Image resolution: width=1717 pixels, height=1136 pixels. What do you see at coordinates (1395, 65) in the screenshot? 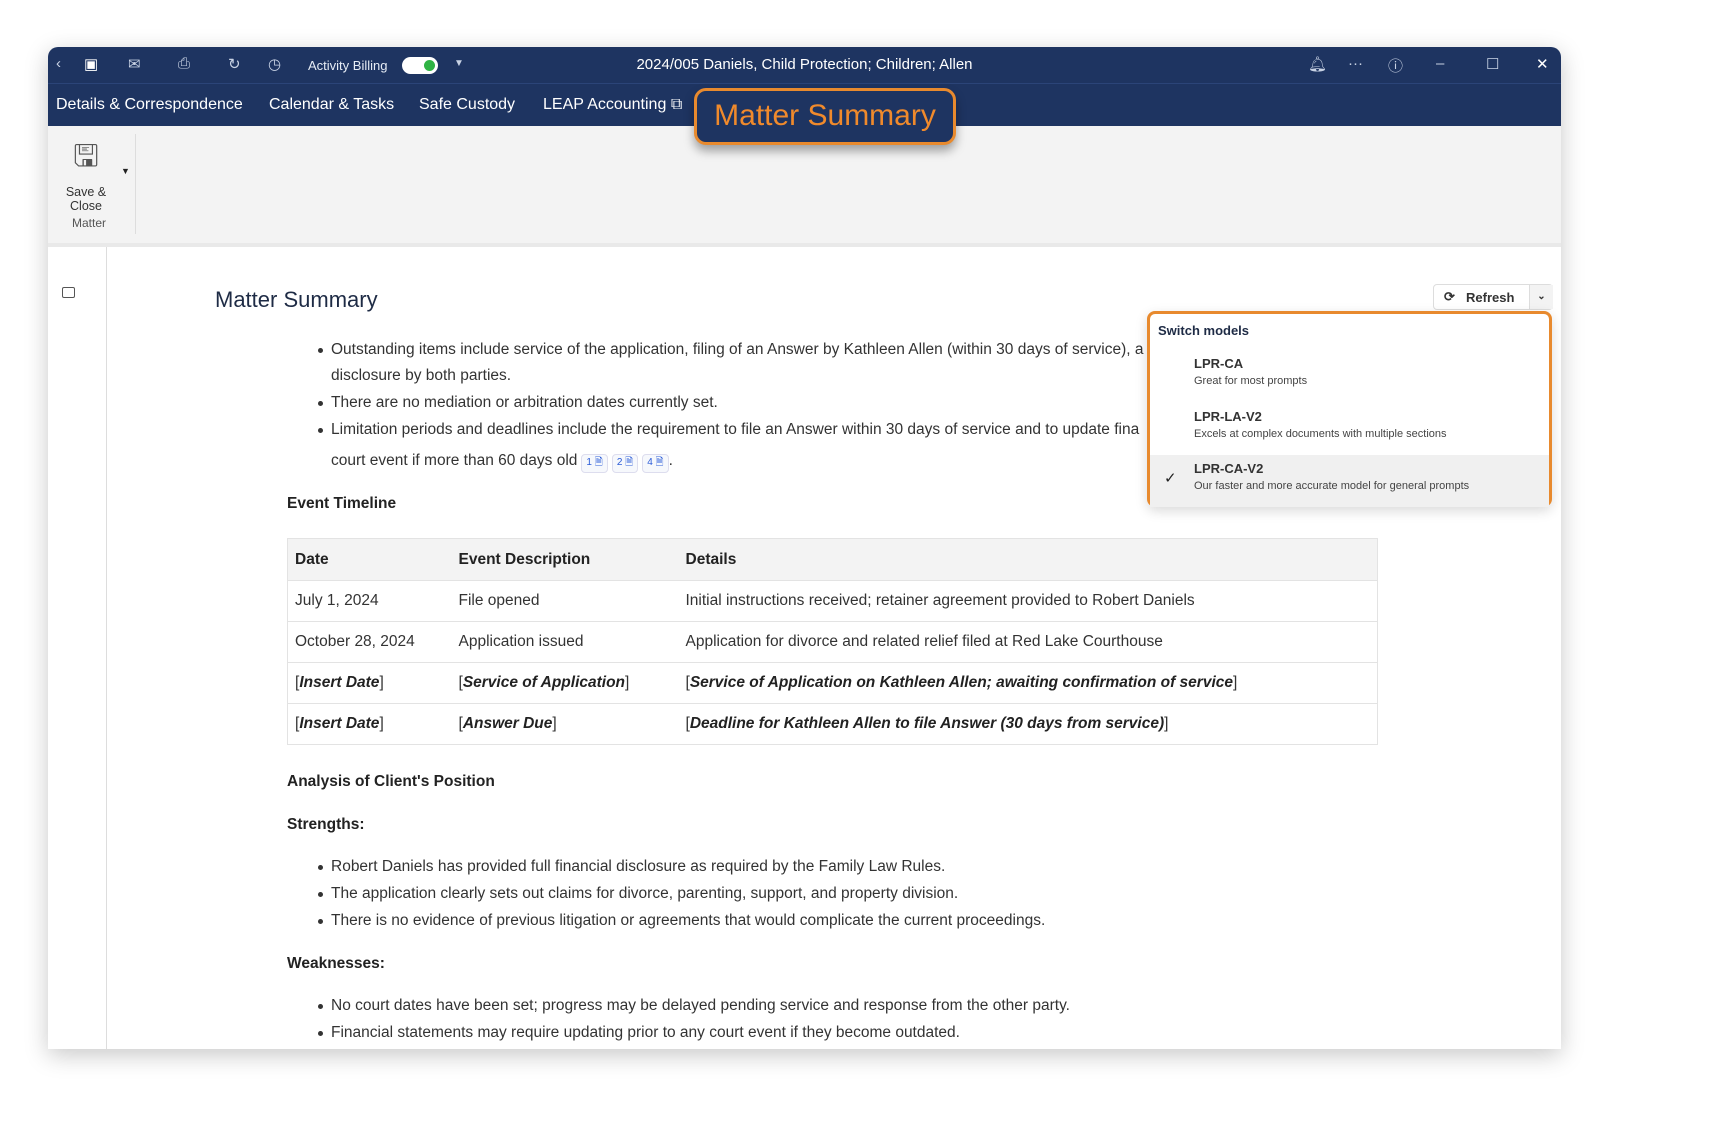
I see `help-icon: ⓘ` at bounding box center [1395, 65].